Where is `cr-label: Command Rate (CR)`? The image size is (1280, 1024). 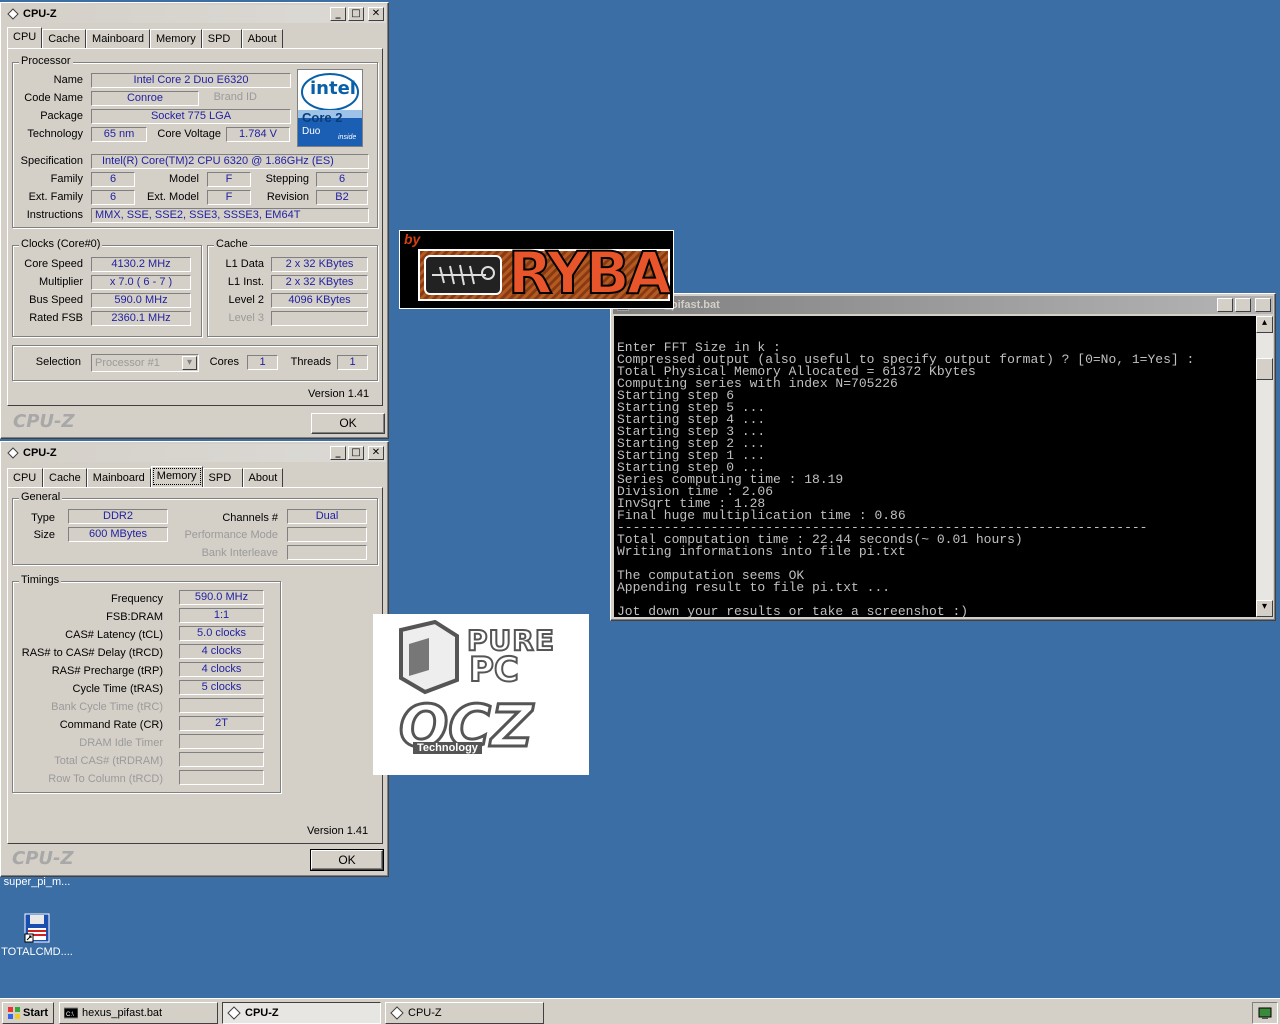
cr-label: Command Rate (CR) is located at coordinates (111, 725).